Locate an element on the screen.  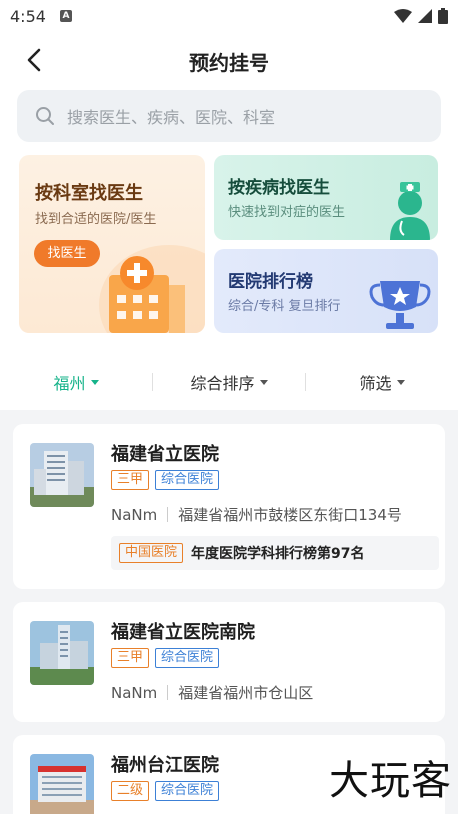
page-title: 预约挂号 is located at coordinates (229, 63).